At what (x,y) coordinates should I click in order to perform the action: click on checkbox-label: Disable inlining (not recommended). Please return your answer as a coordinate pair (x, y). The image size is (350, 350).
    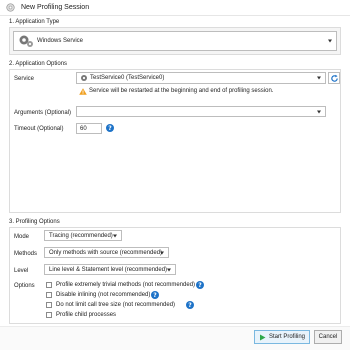
    Looking at the image, I should click on (103, 295).